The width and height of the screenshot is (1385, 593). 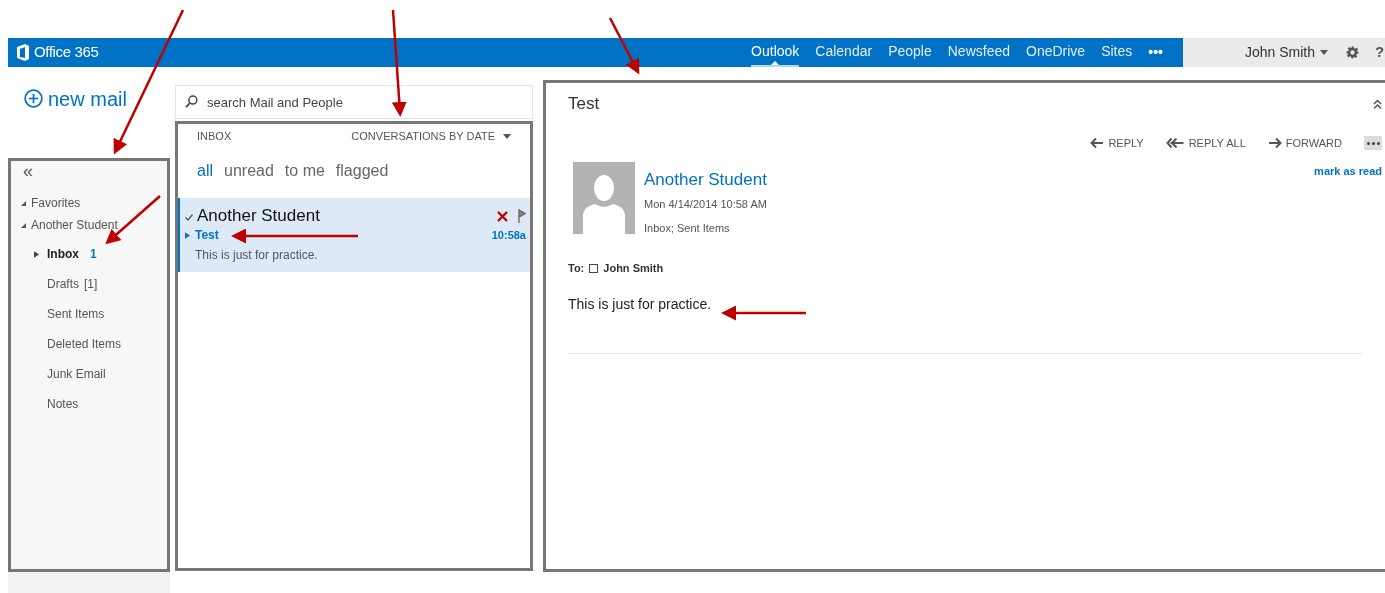 I want to click on user-menu: John Smith, so click(x=1280, y=52).